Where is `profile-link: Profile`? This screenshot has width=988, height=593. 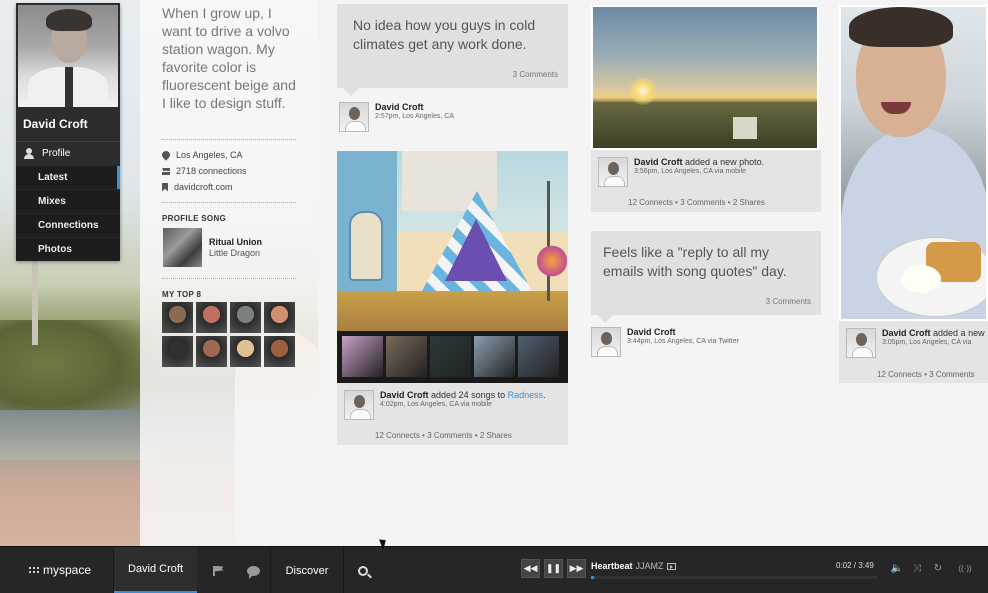
profile-link: Profile is located at coordinates (68, 153).